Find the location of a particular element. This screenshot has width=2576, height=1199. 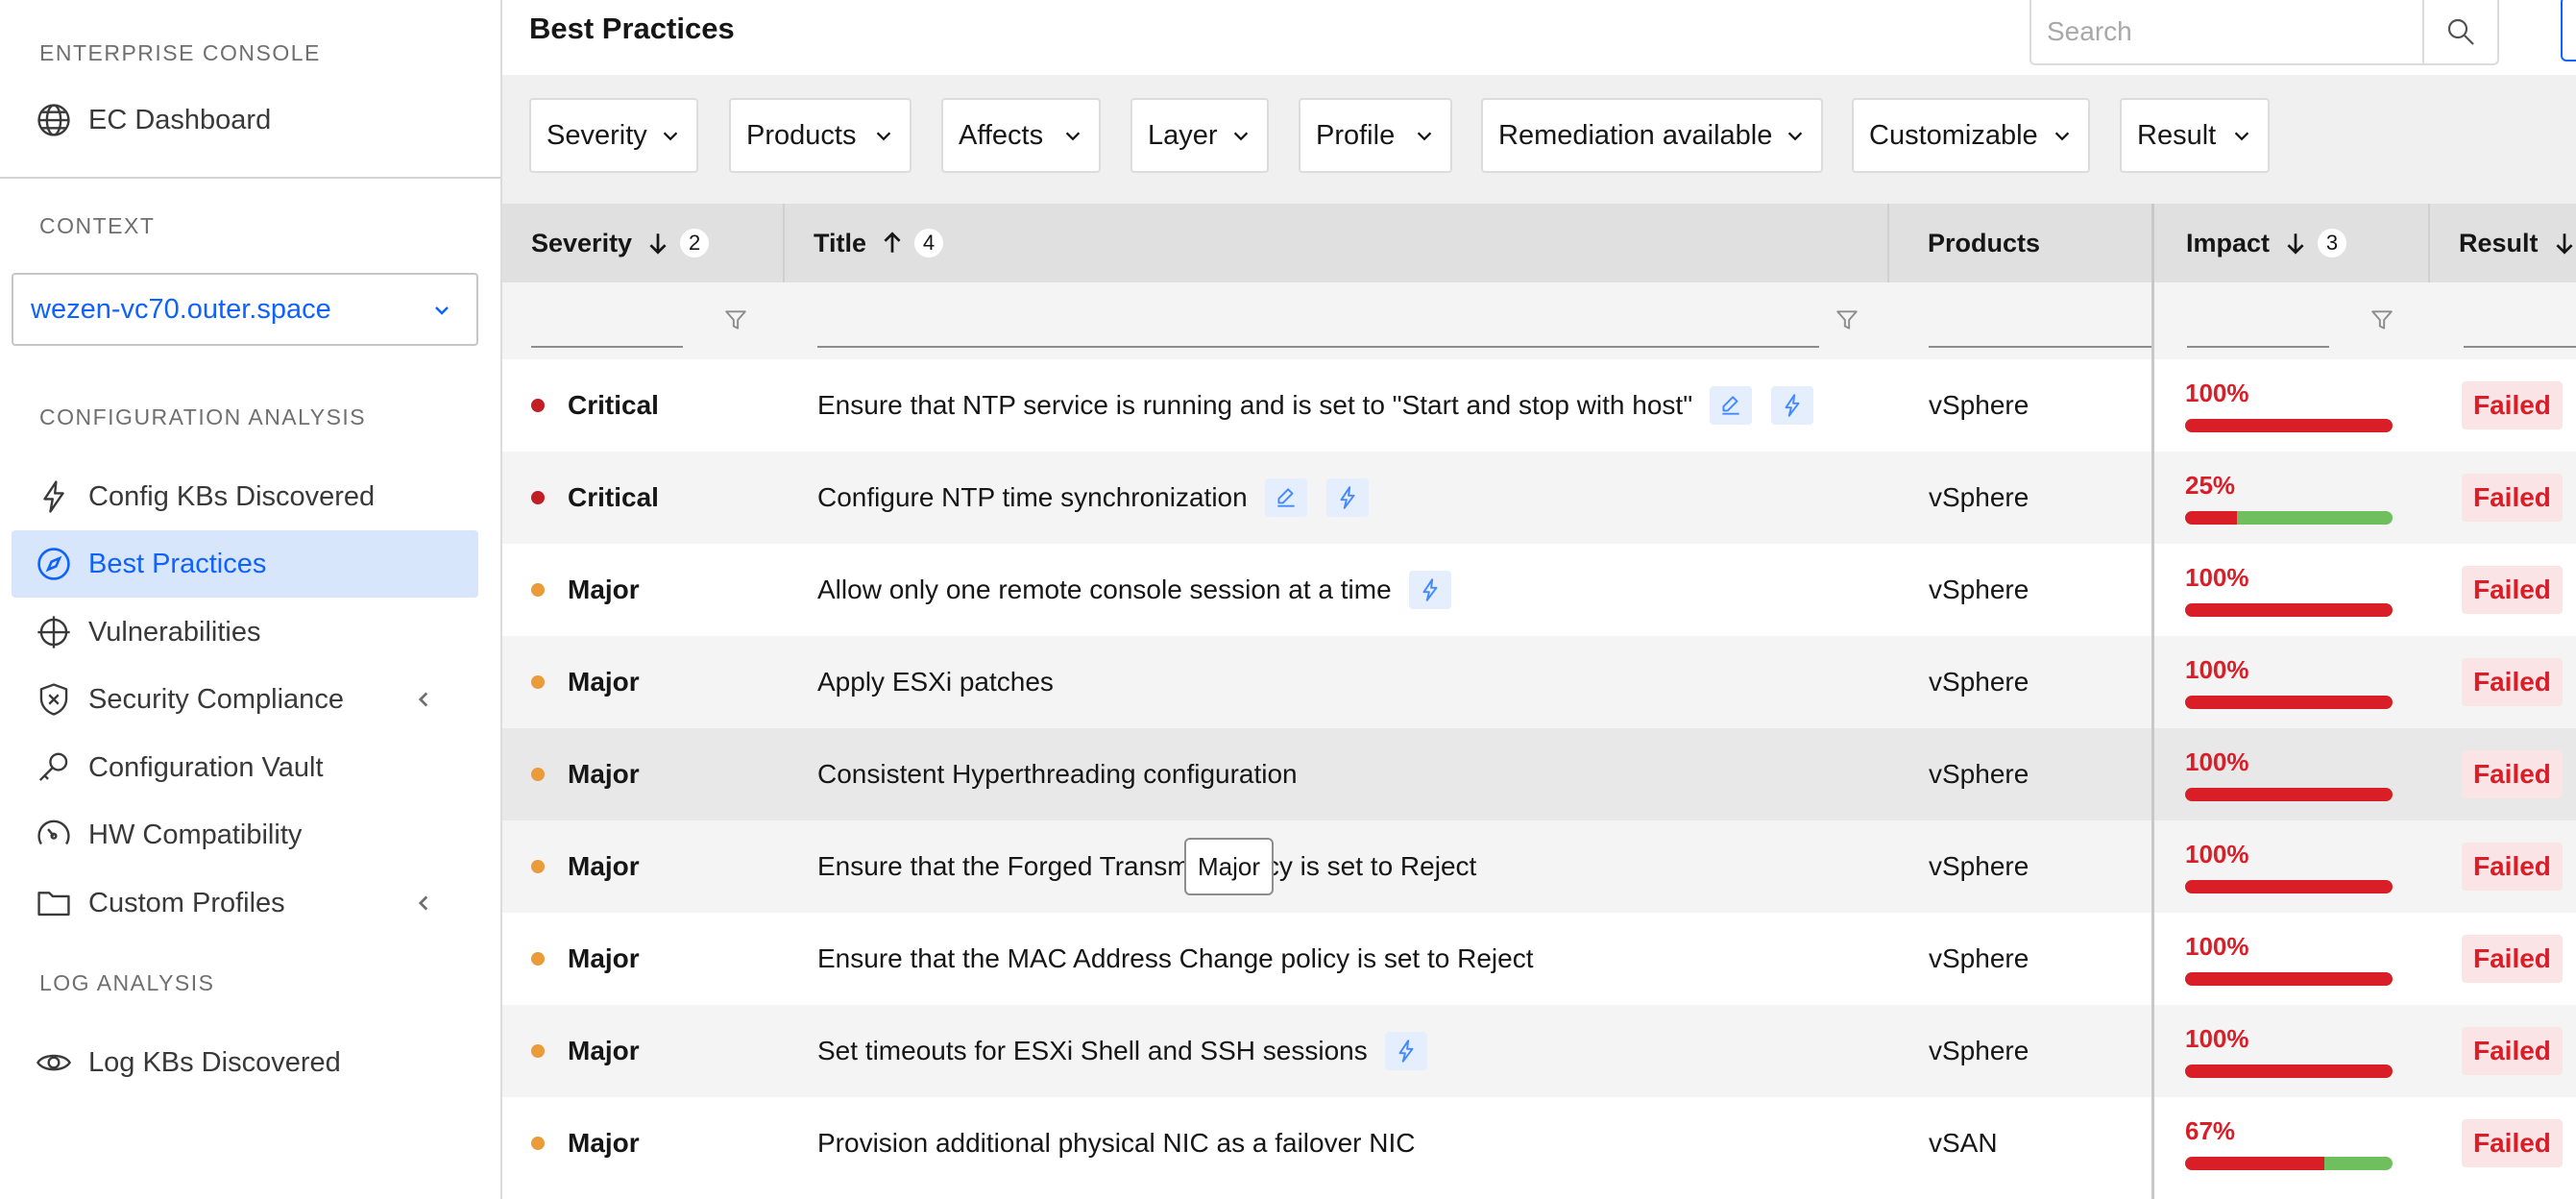

log-analysis-label: LOG ANALYSIS is located at coordinates (127, 983).